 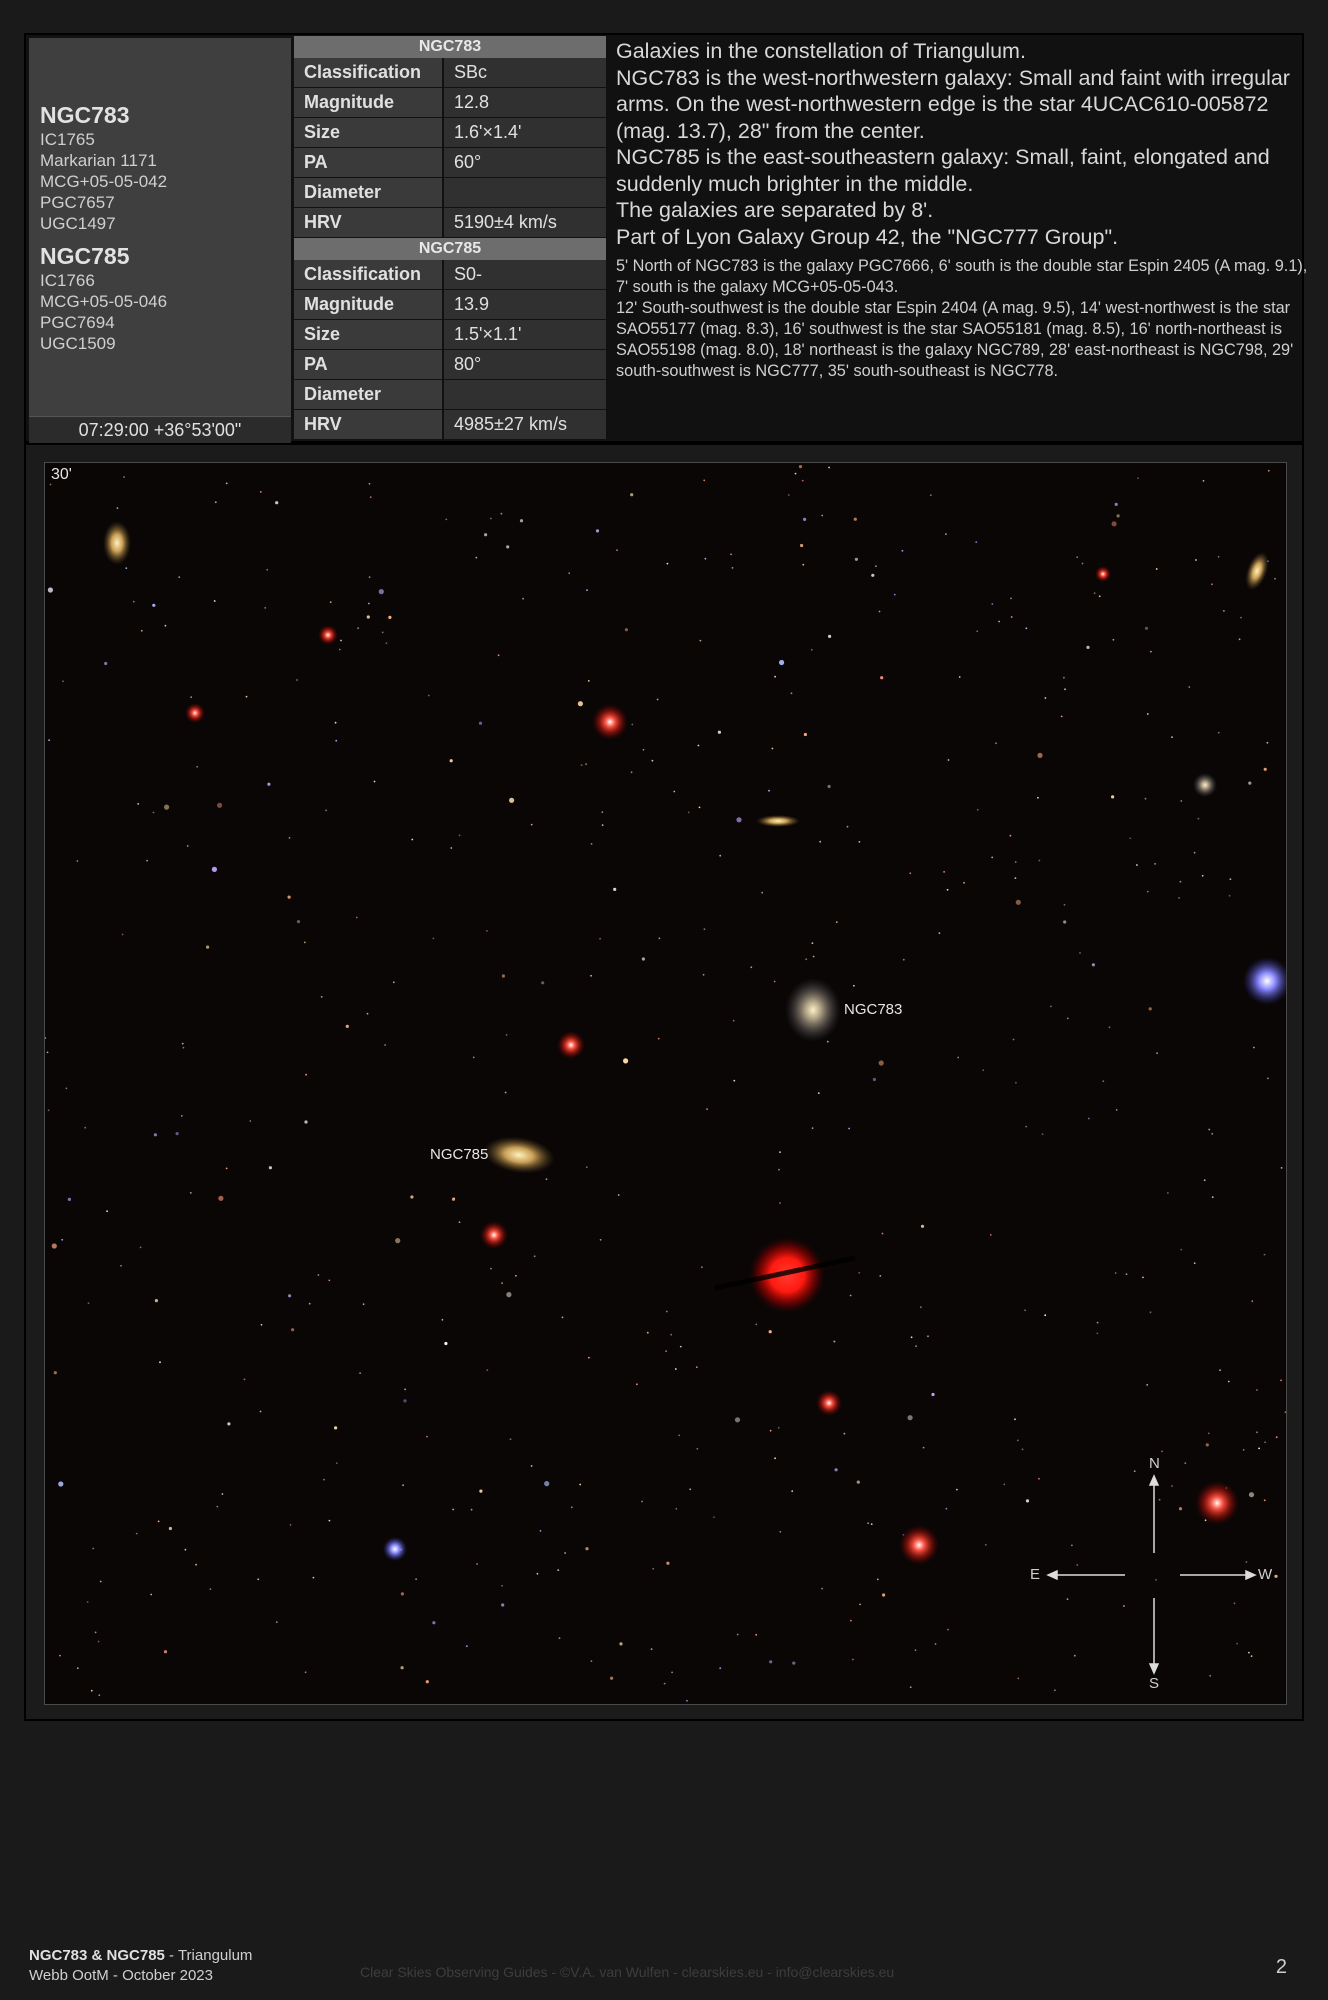 What do you see at coordinates (1265, 1574) in the screenshot?
I see `compass-west: W` at bounding box center [1265, 1574].